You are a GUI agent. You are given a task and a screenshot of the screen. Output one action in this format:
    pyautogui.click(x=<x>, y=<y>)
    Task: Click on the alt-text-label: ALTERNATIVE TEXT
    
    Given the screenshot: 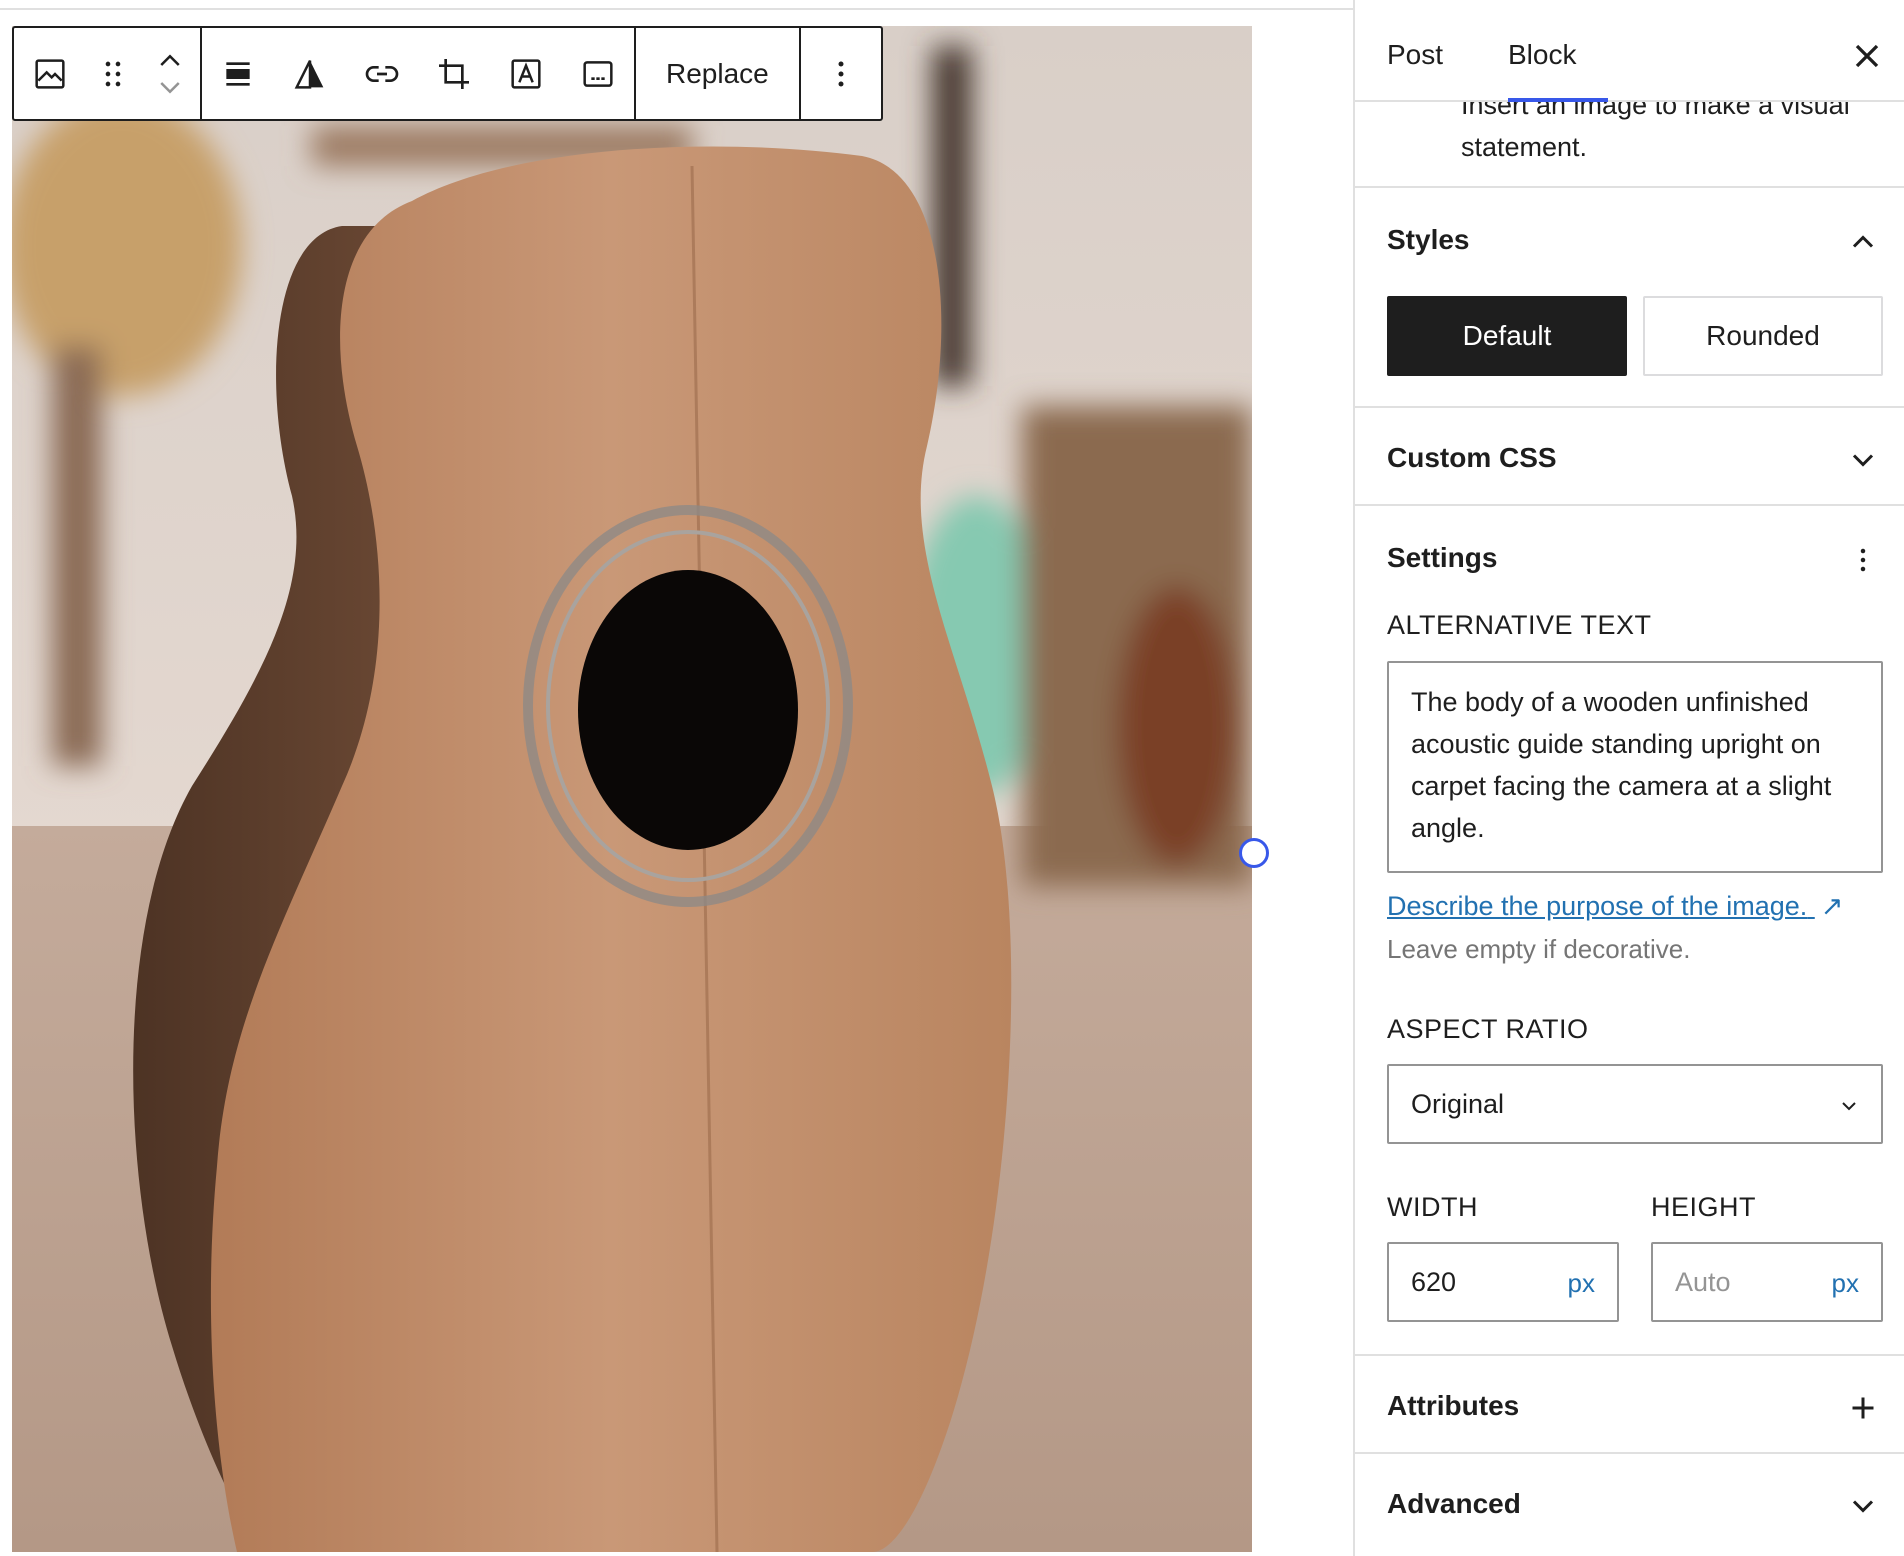 What is the action you would take?
    pyautogui.click(x=1519, y=625)
    